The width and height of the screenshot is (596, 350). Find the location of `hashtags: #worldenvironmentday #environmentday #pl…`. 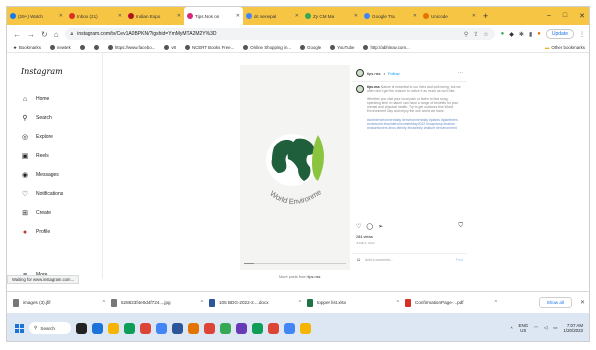

hashtags: #worldenvironmentday #environmentday #pl… is located at coordinates (415, 124).